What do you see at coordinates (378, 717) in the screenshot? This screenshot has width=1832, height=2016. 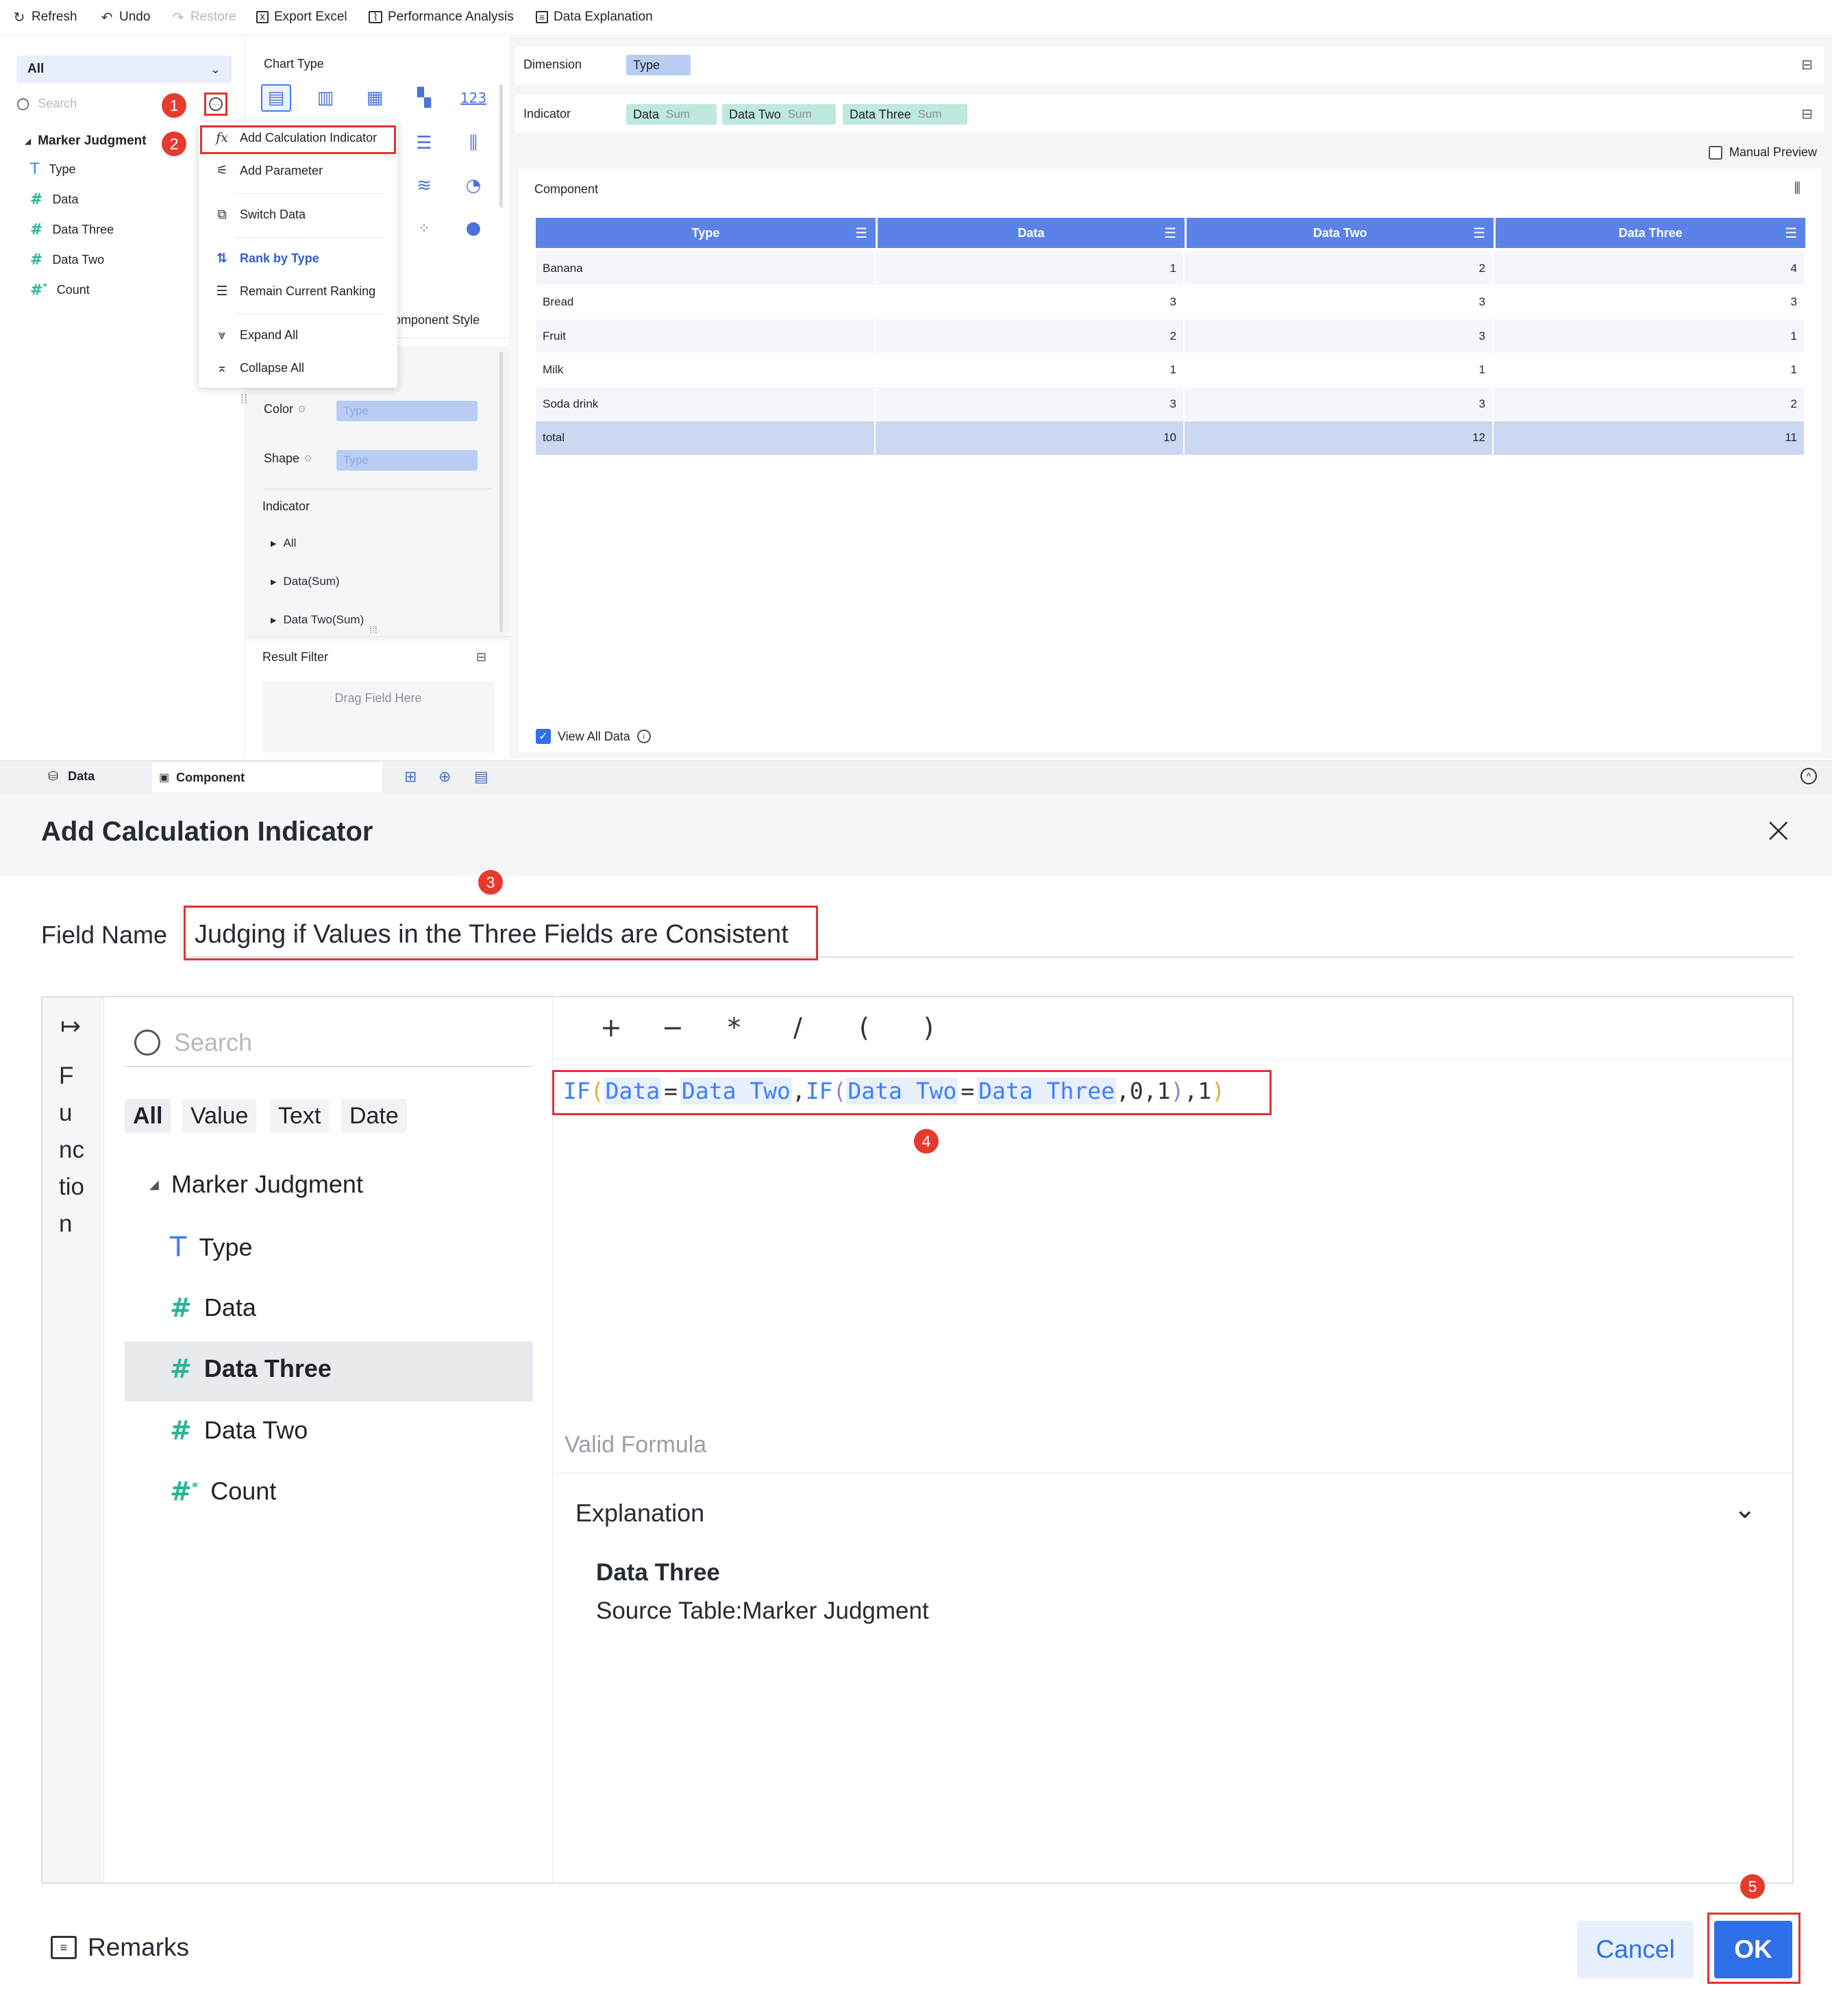 I see `result-filter-dropzone: Drag Field Here` at bounding box center [378, 717].